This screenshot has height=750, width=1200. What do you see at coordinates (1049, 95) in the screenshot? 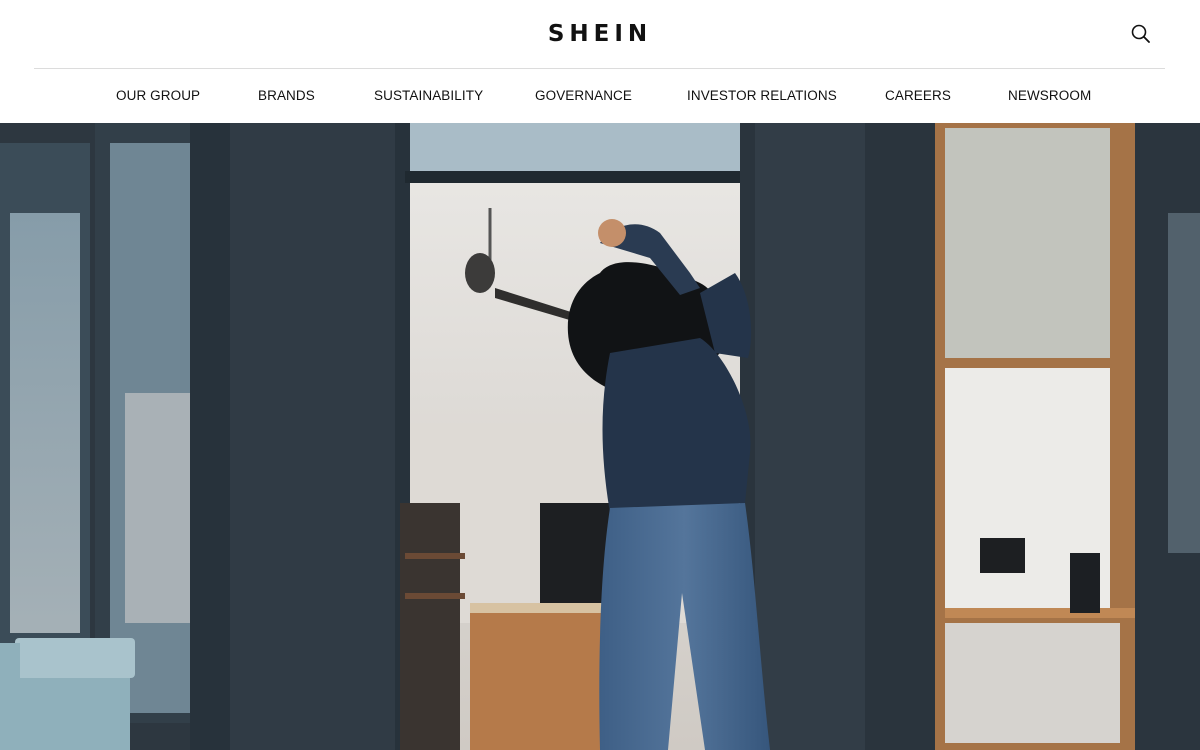
I see `nav-item-newsroom: NEWSROOM` at bounding box center [1049, 95].